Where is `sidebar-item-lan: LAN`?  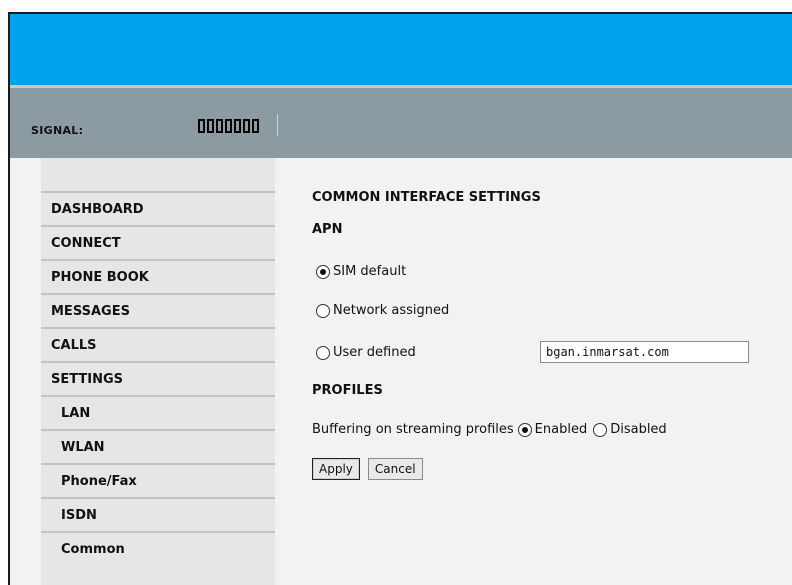
sidebar-item-lan: LAN is located at coordinates (158, 412).